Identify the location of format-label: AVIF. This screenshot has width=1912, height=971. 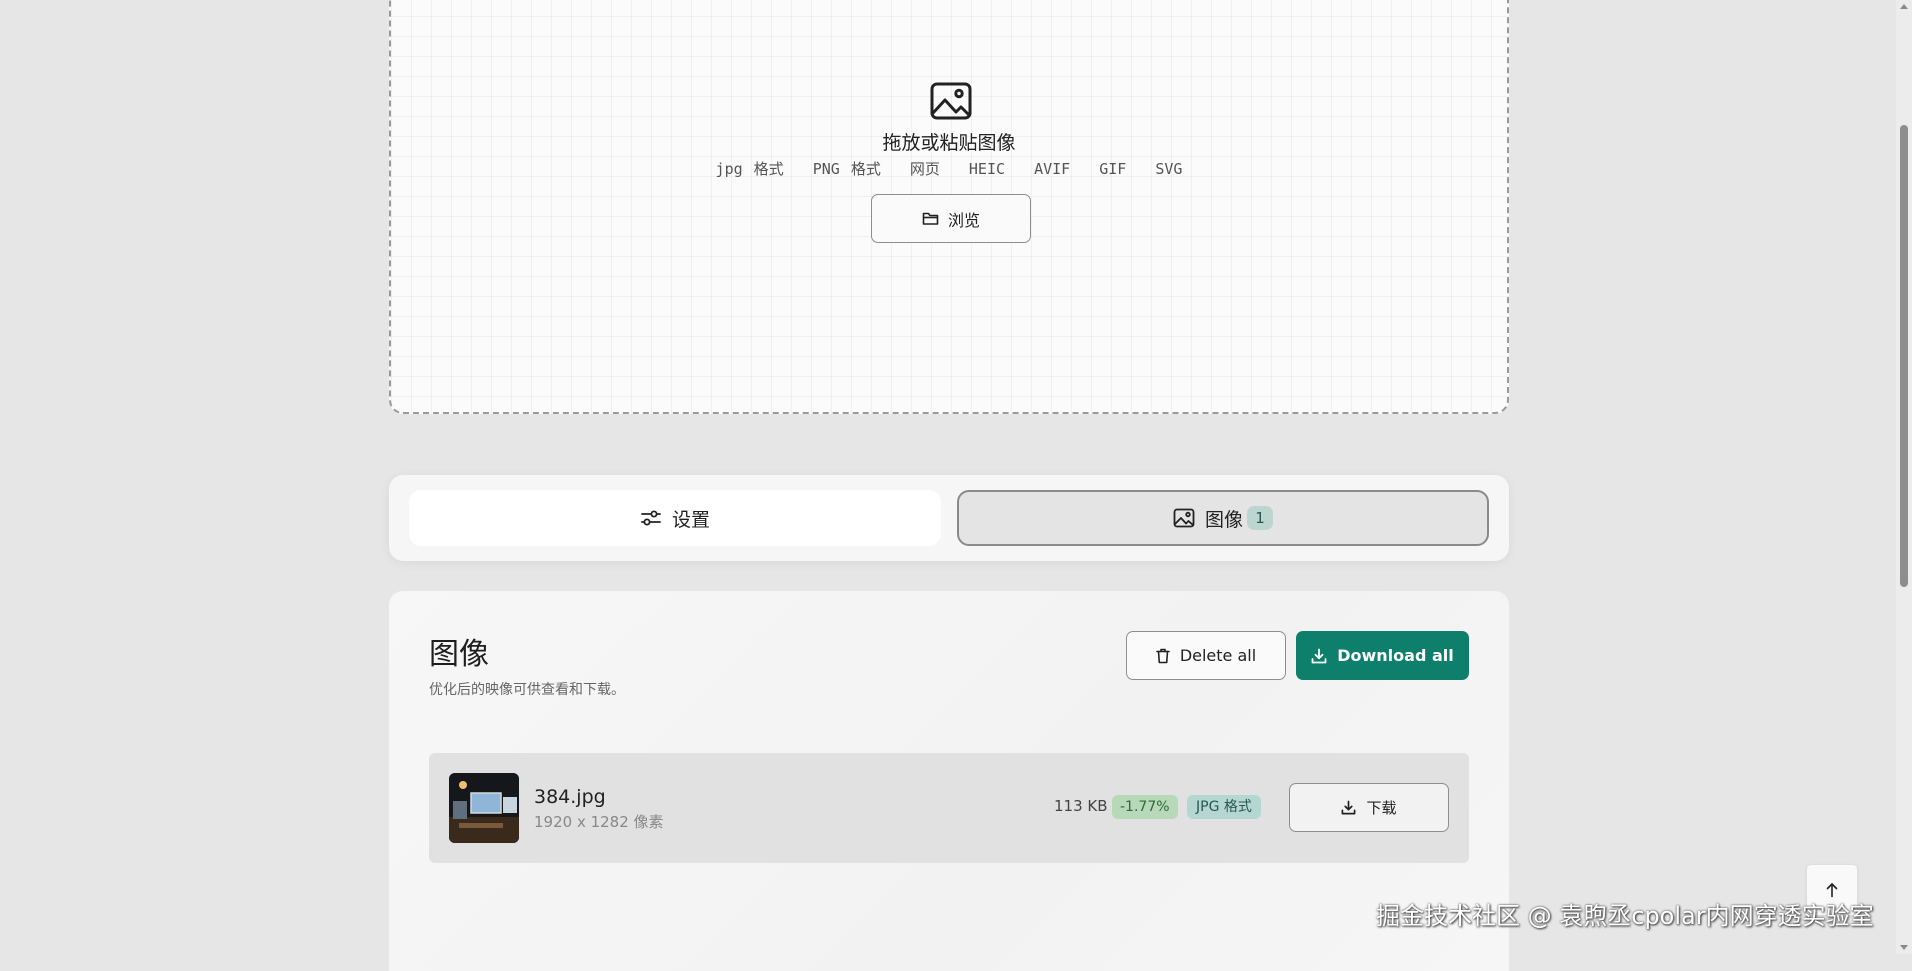
(1052, 169).